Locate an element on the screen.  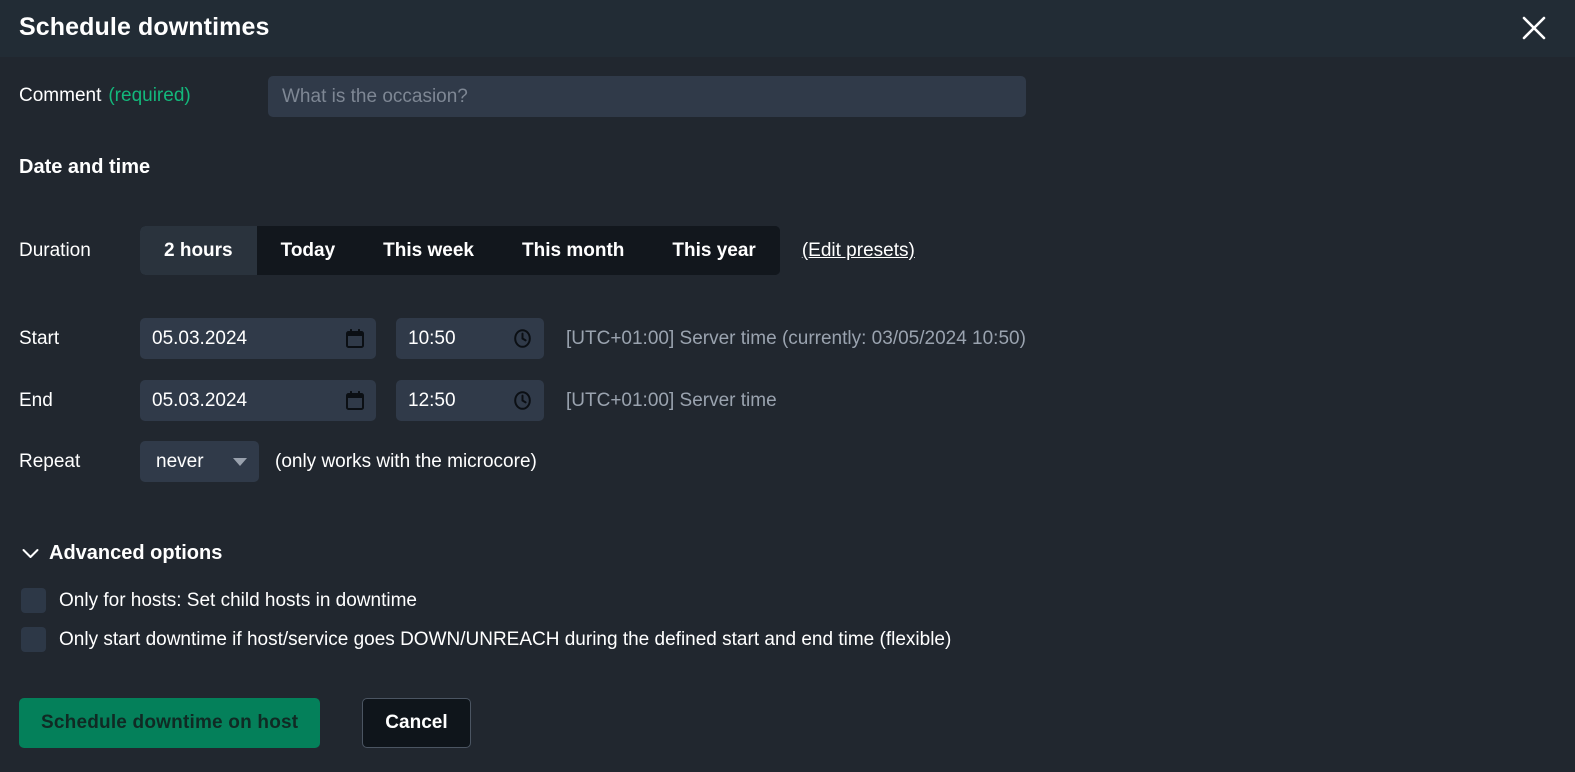
start-date-input is located at coordinates (227, 338).